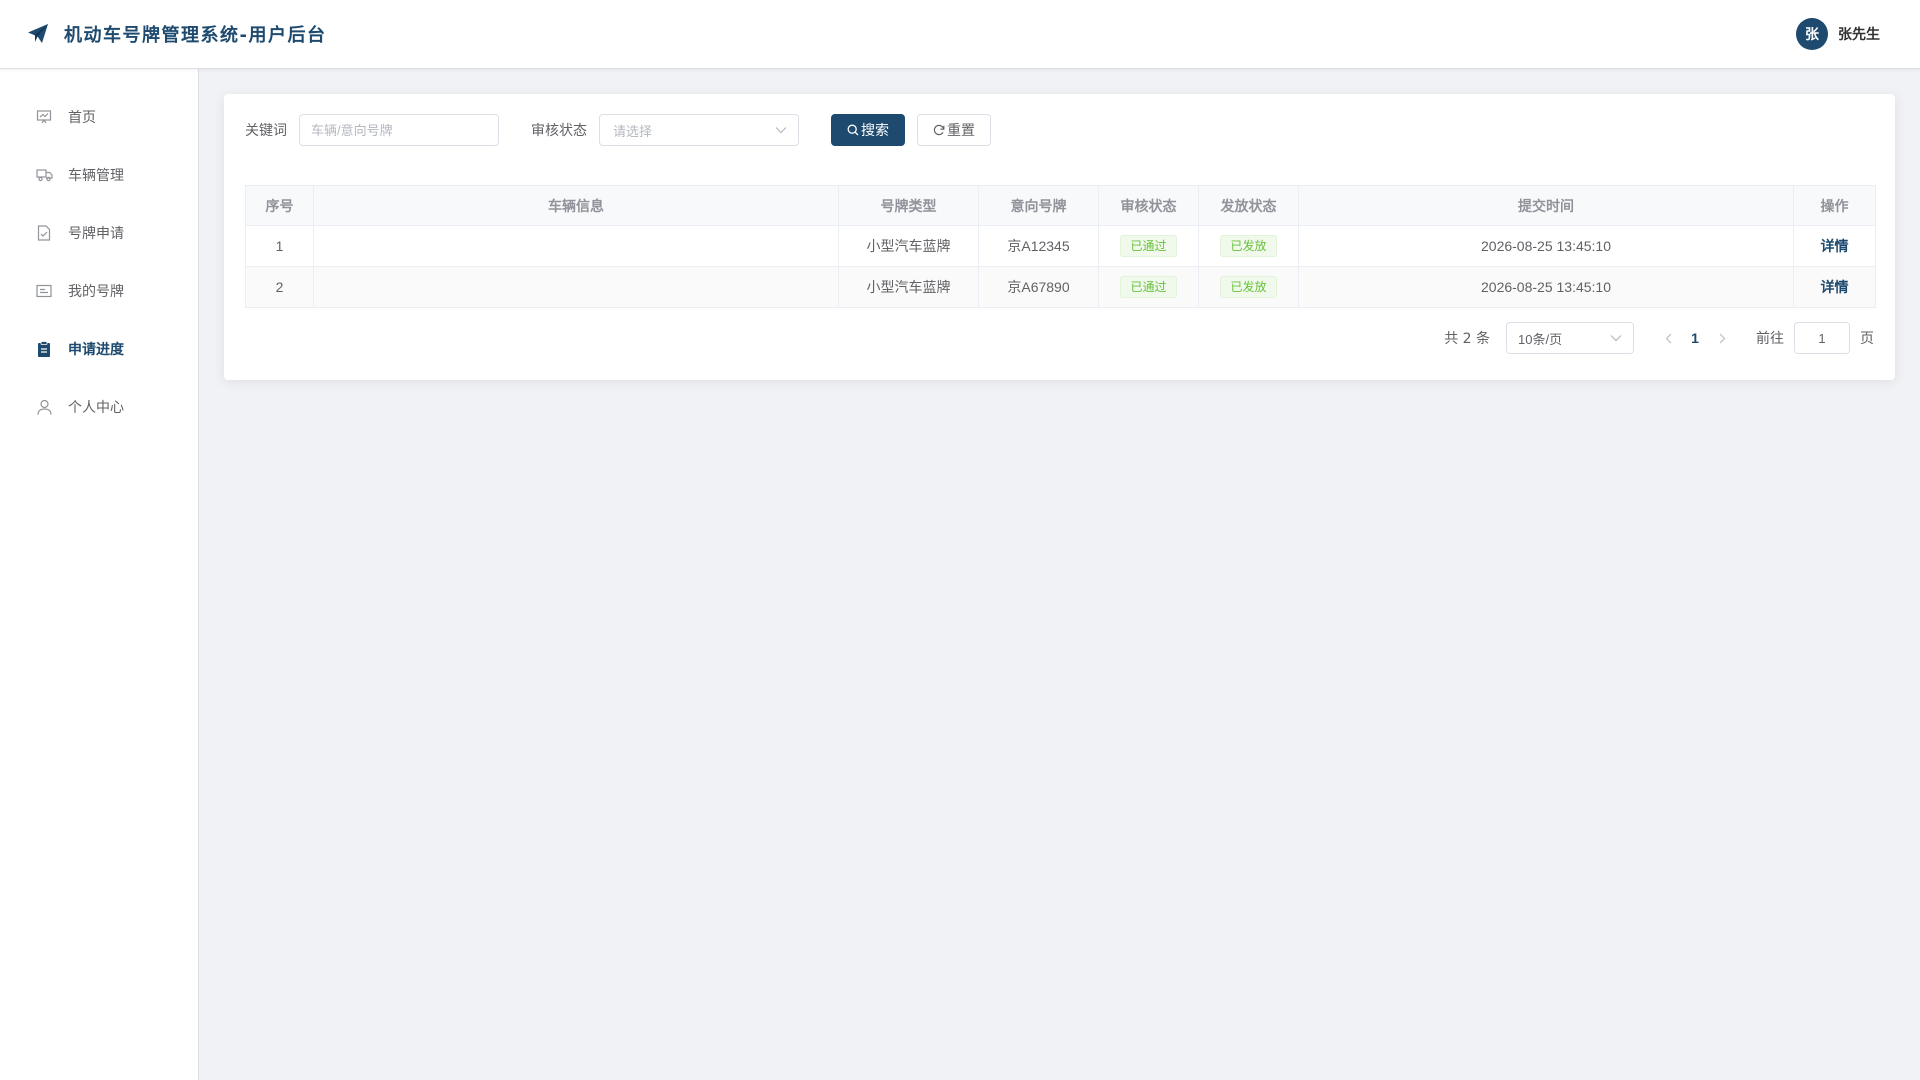 The image size is (1920, 1080). I want to click on sidebar: 首页 车辆管理 号牌申请 我的号牌 申请进度 个人中心, so click(99, 574).